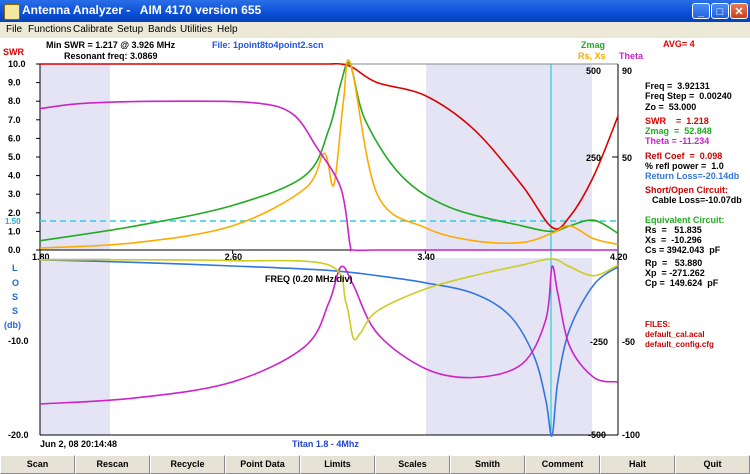  I want to click on quit-button: Quit, so click(712, 464).